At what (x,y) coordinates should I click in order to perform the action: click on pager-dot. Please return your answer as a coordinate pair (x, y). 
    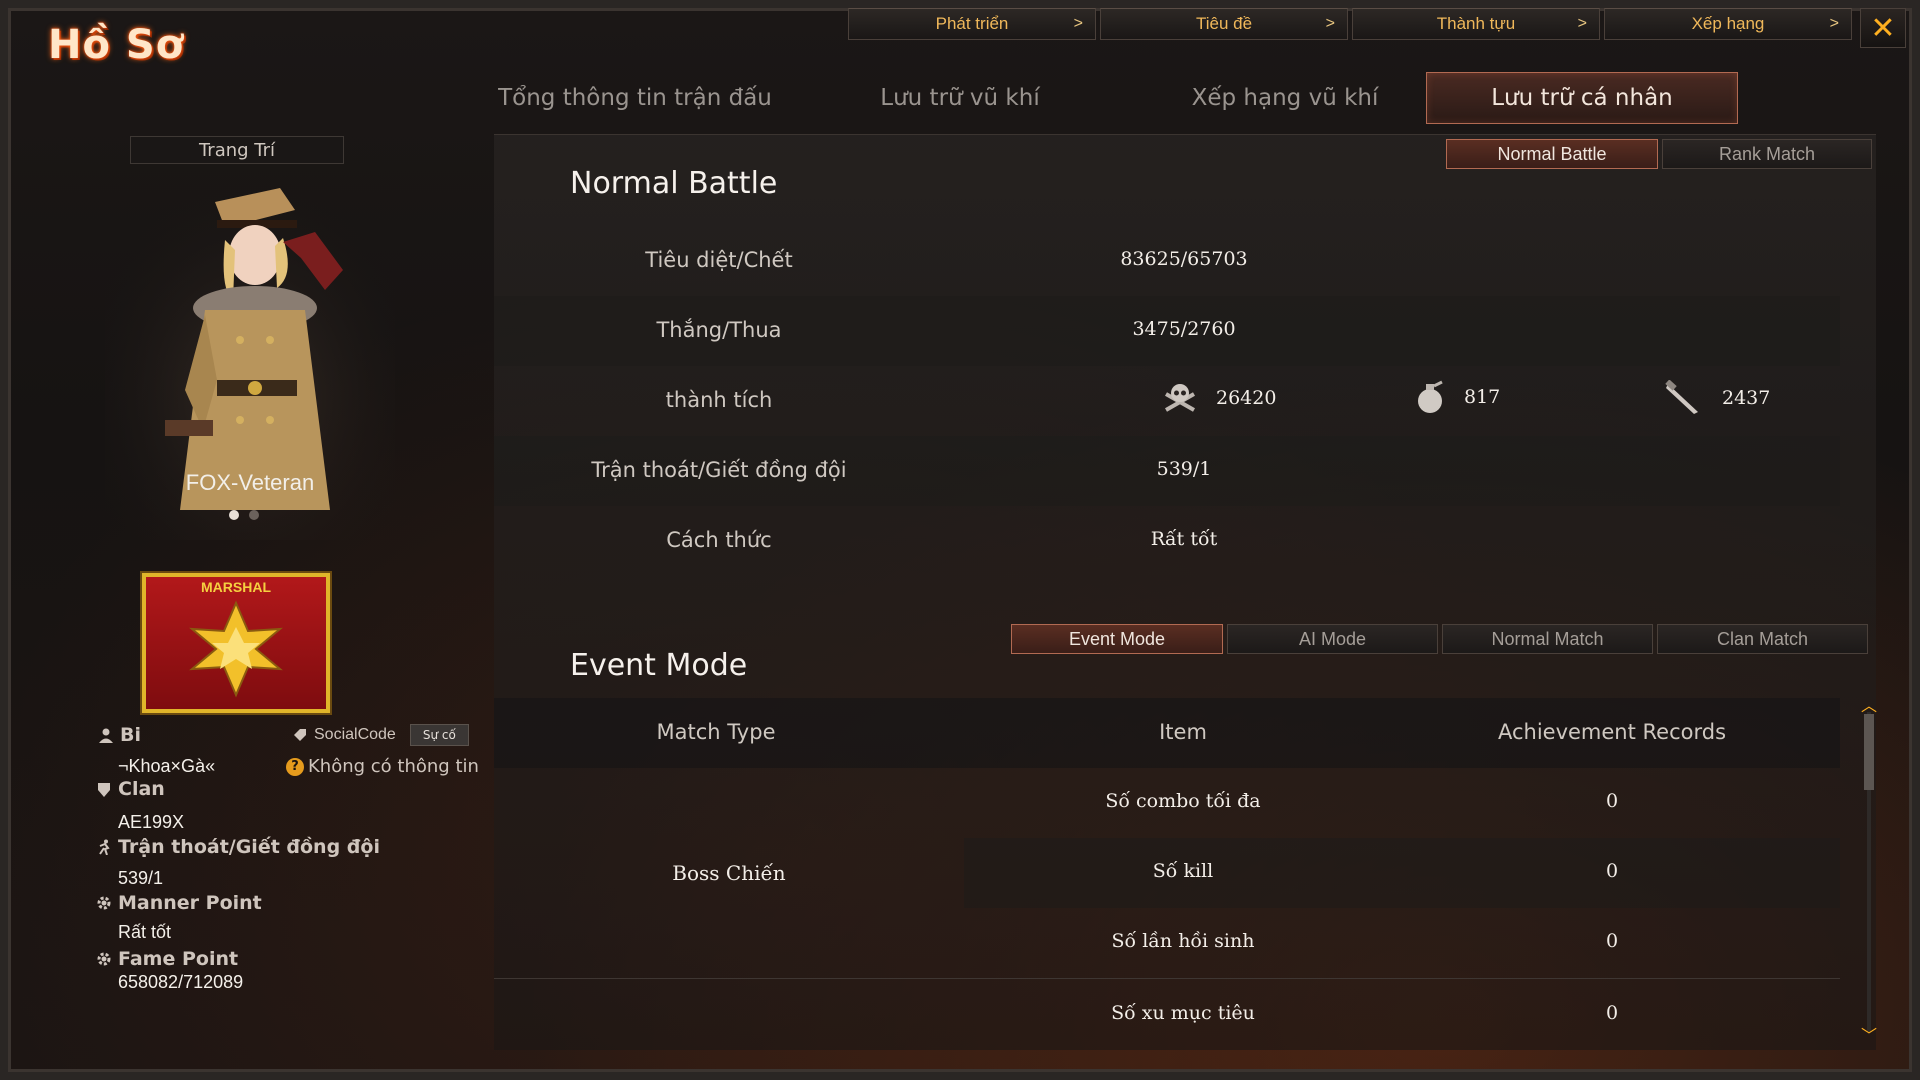
    Looking at the image, I should click on (254, 515).